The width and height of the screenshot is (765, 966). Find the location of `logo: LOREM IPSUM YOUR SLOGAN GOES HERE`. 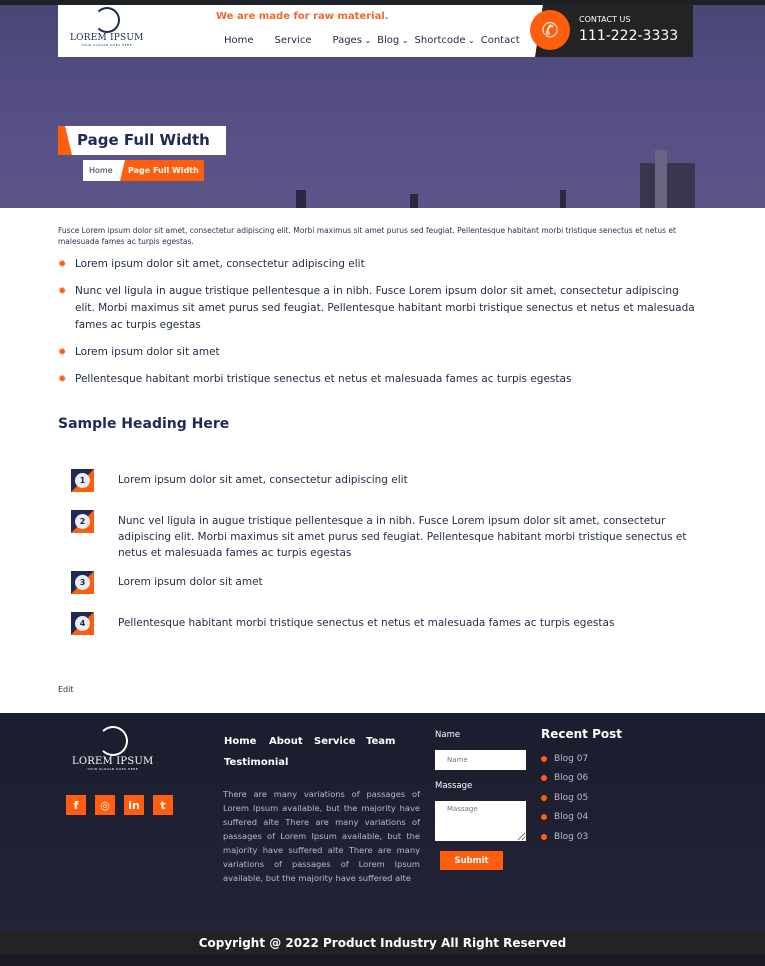

logo: LOREM IPSUM YOUR SLOGAN GOES HERE is located at coordinates (107, 27).